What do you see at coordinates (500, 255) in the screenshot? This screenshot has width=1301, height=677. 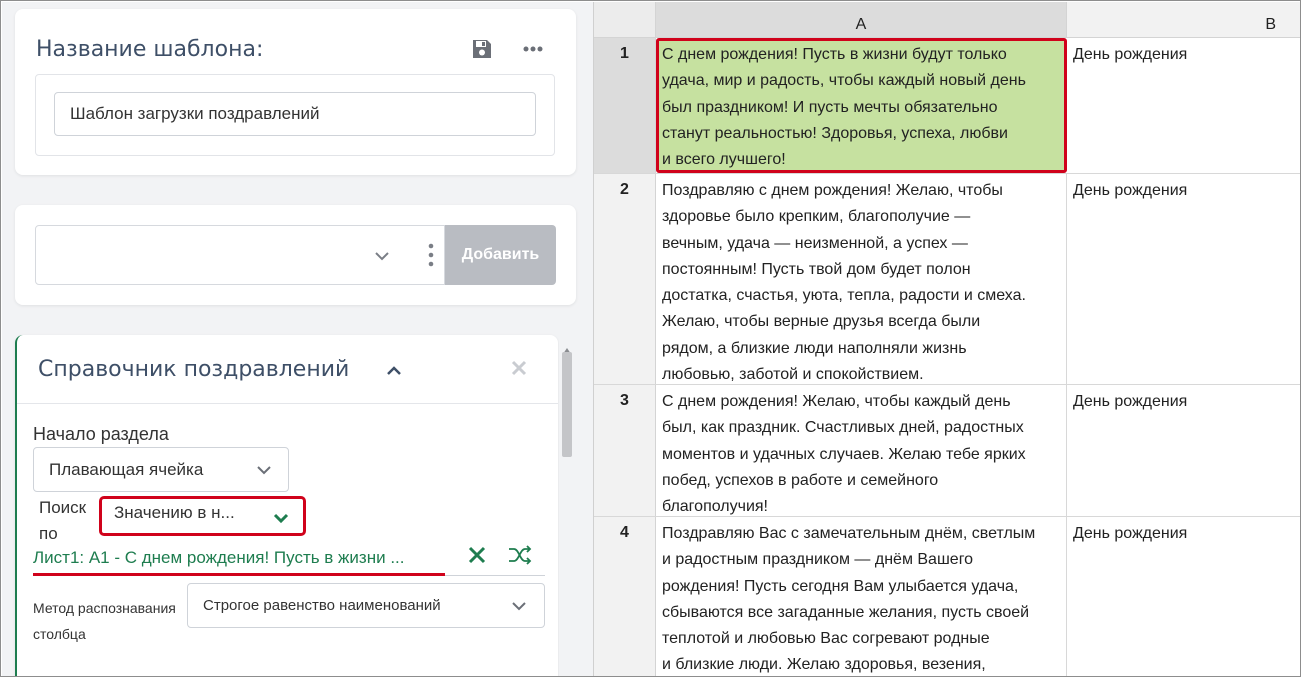 I see `add-button: Добавить` at bounding box center [500, 255].